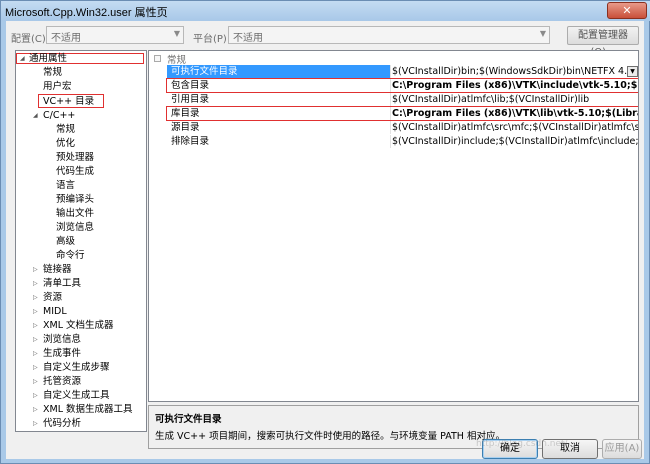 The width and height of the screenshot is (650, 464). I want to click on platform-label: 平台(P):, so click(212, 39).